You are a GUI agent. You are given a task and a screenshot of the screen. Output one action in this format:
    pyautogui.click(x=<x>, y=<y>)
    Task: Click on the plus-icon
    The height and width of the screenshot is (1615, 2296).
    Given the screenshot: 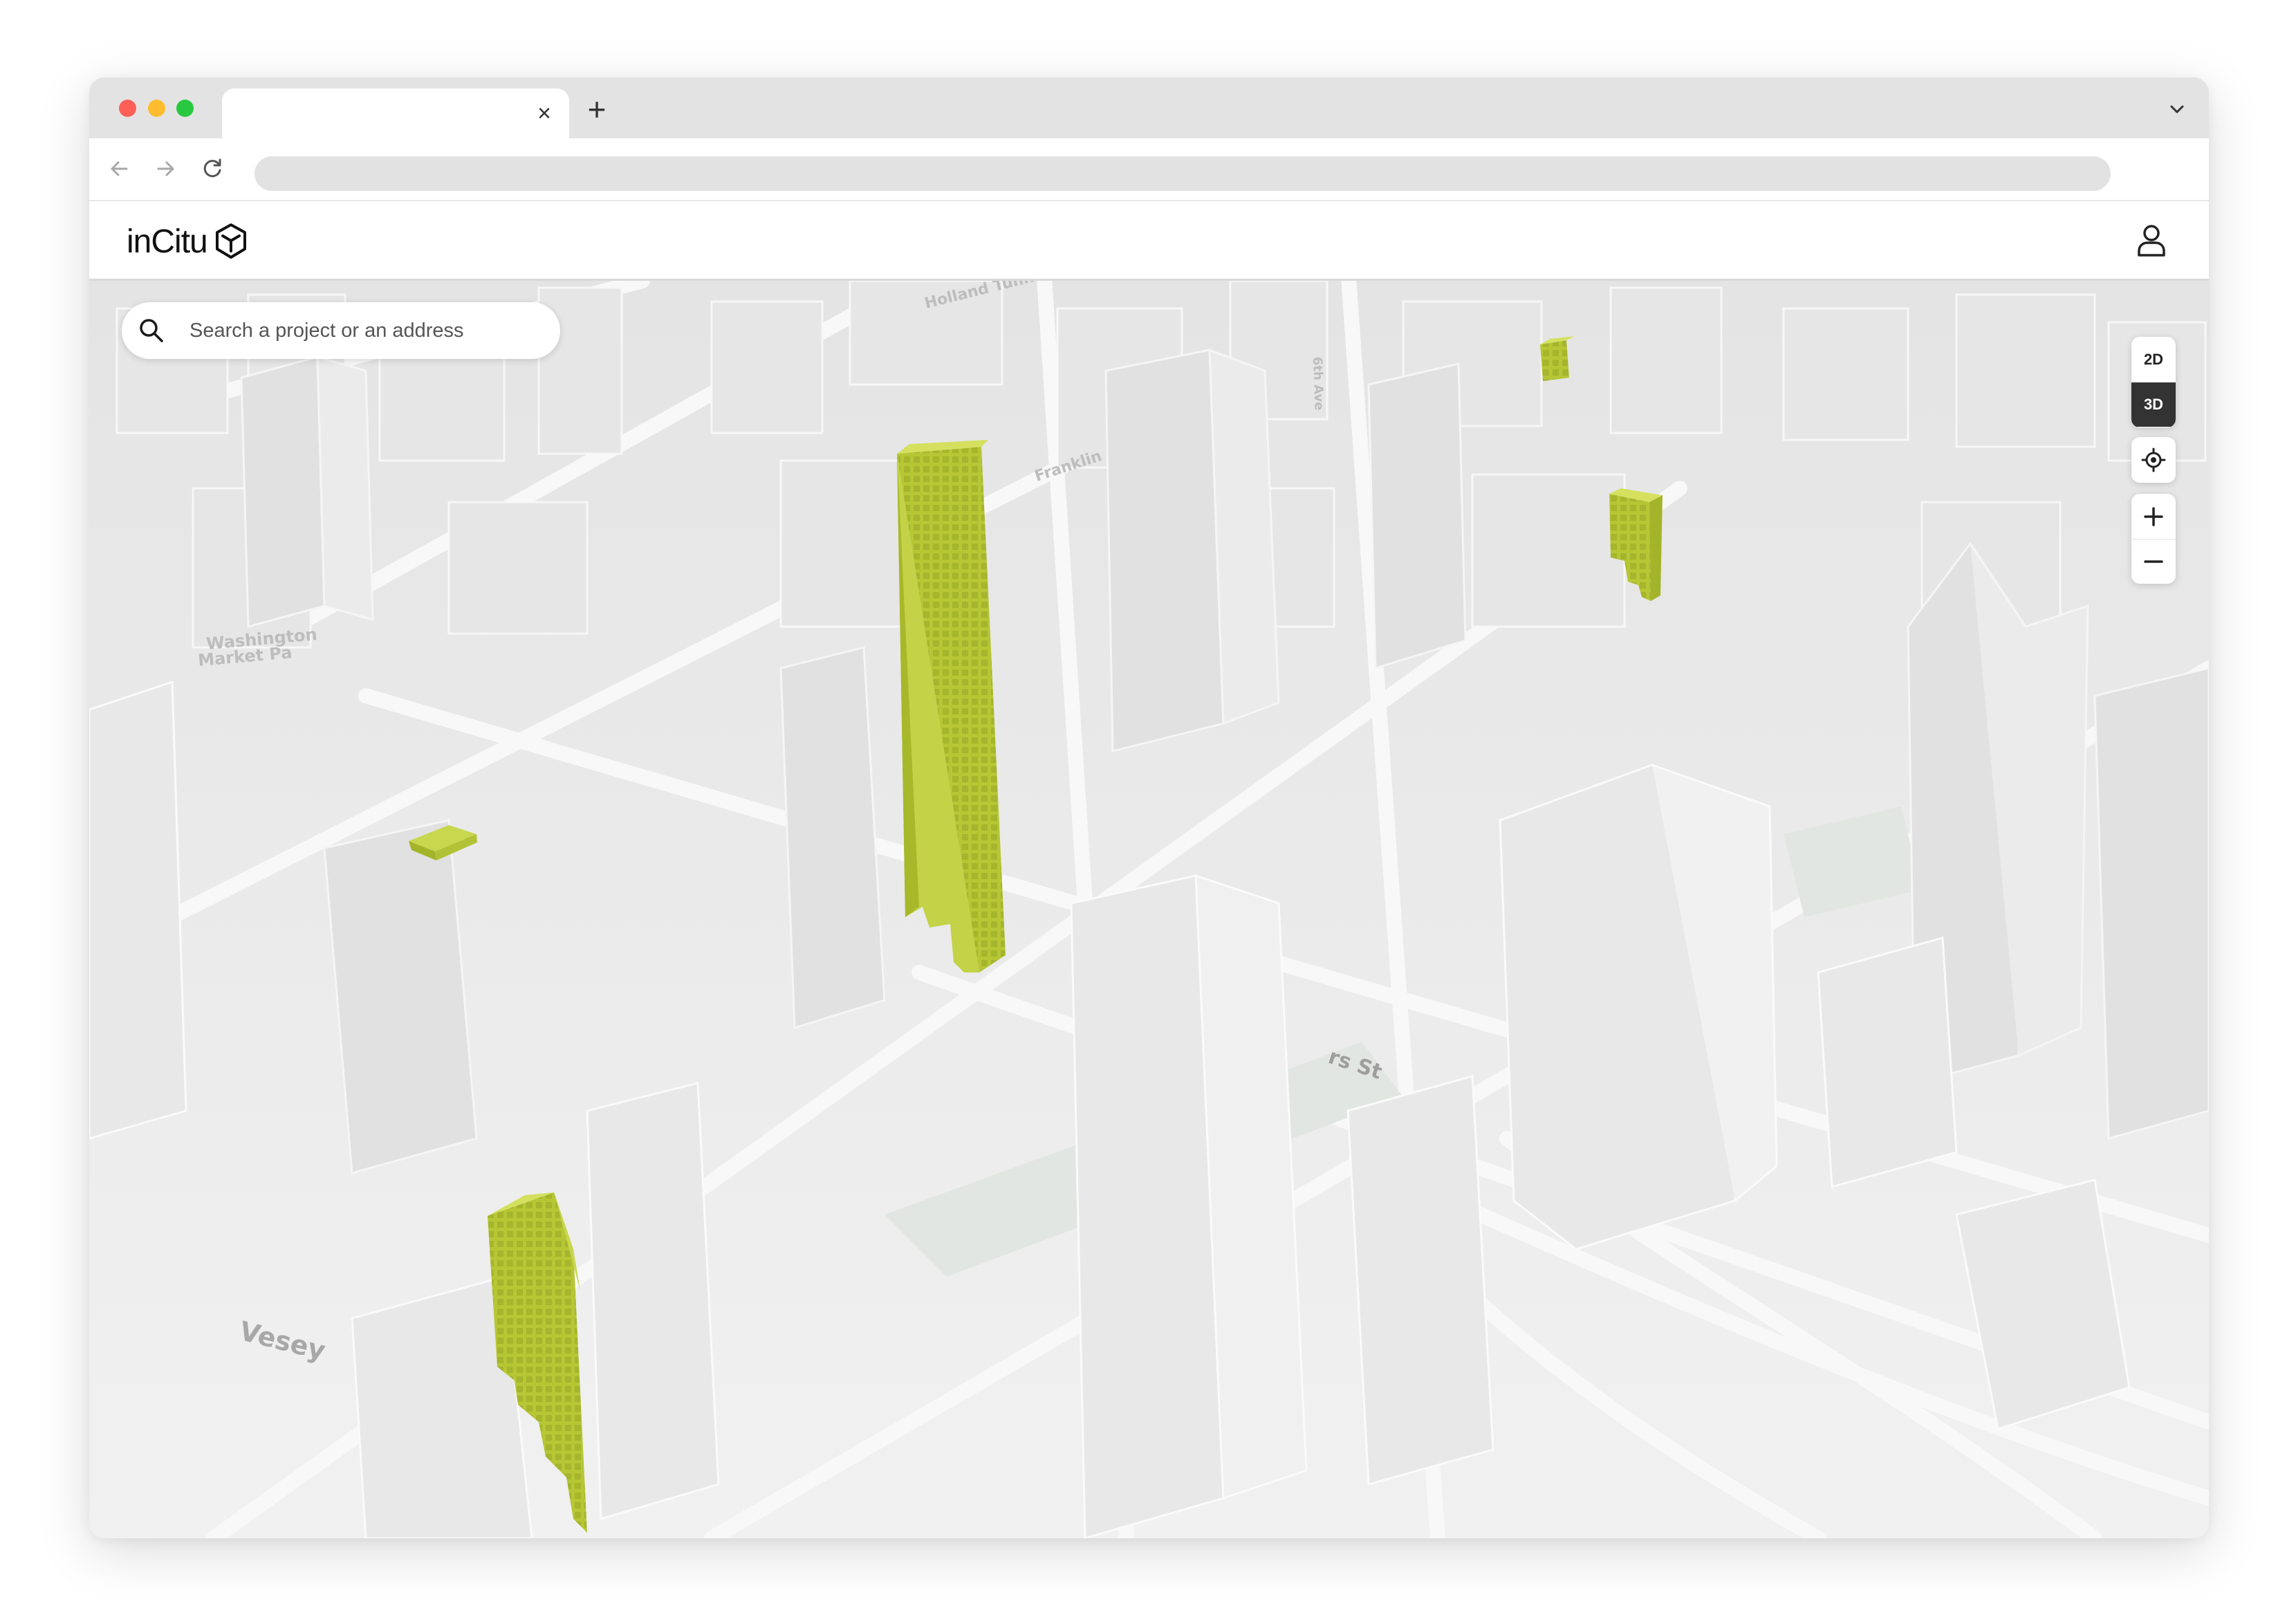 What is the action you would take?
    pyautogui.click(x=2154, y=516)
    